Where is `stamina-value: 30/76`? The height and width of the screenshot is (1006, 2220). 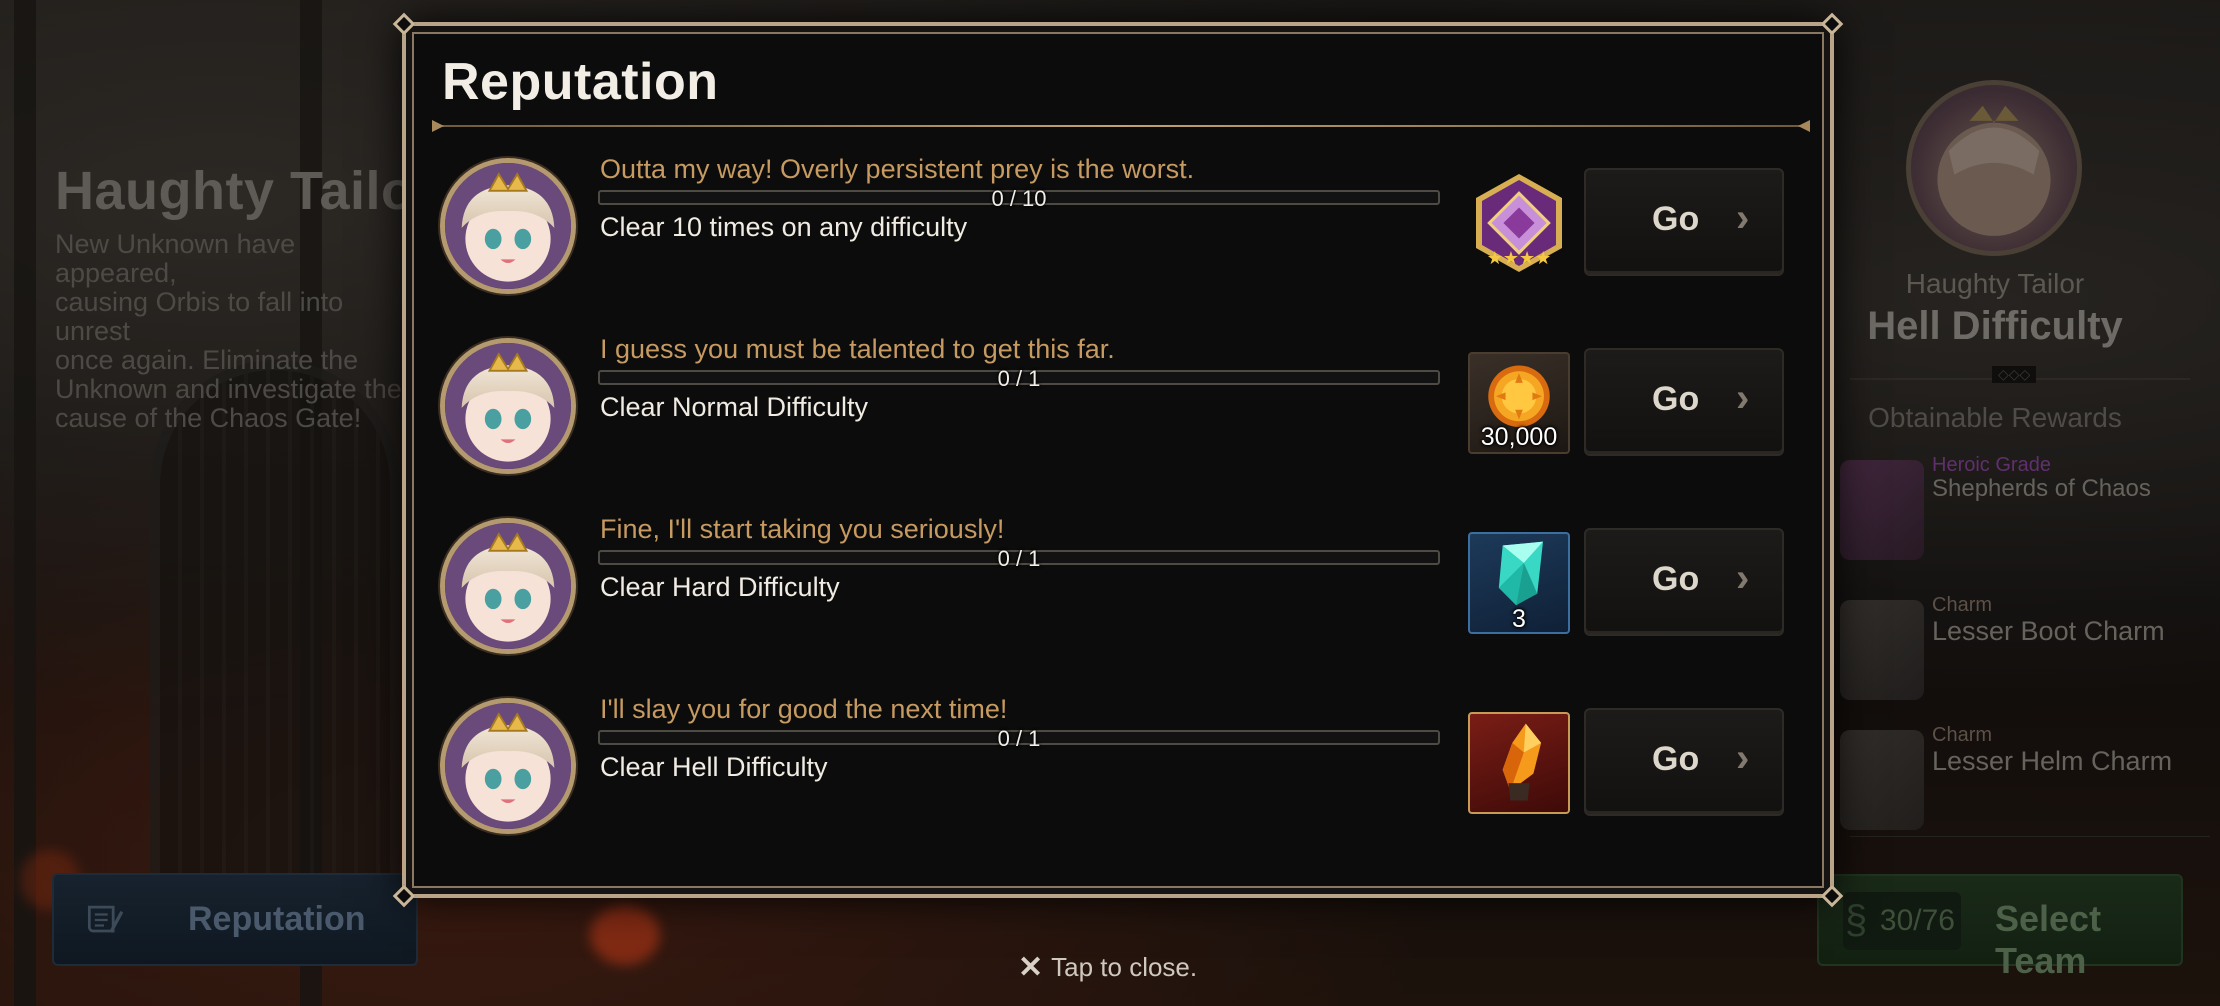 stamina-value: 30/76 is located at coordinates (1917, 920).